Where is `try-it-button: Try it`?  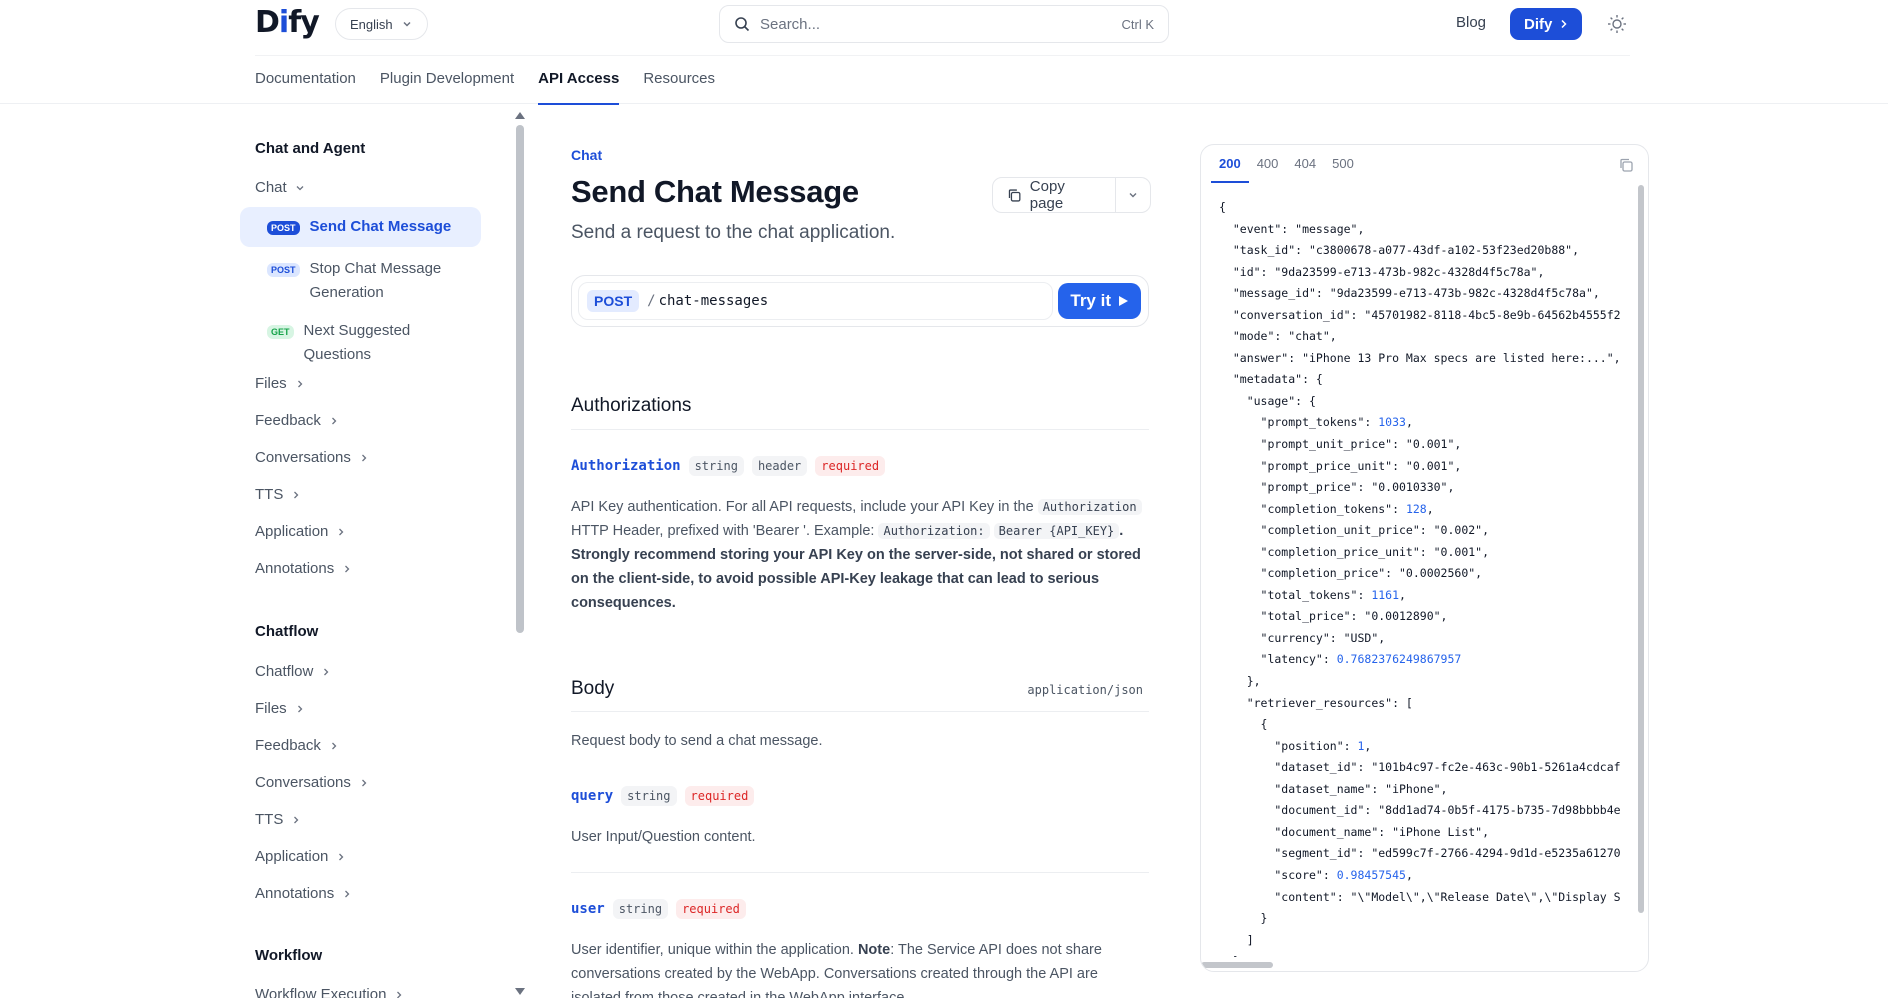 try-it-button: Try it is located at coordinates (1099, 301).